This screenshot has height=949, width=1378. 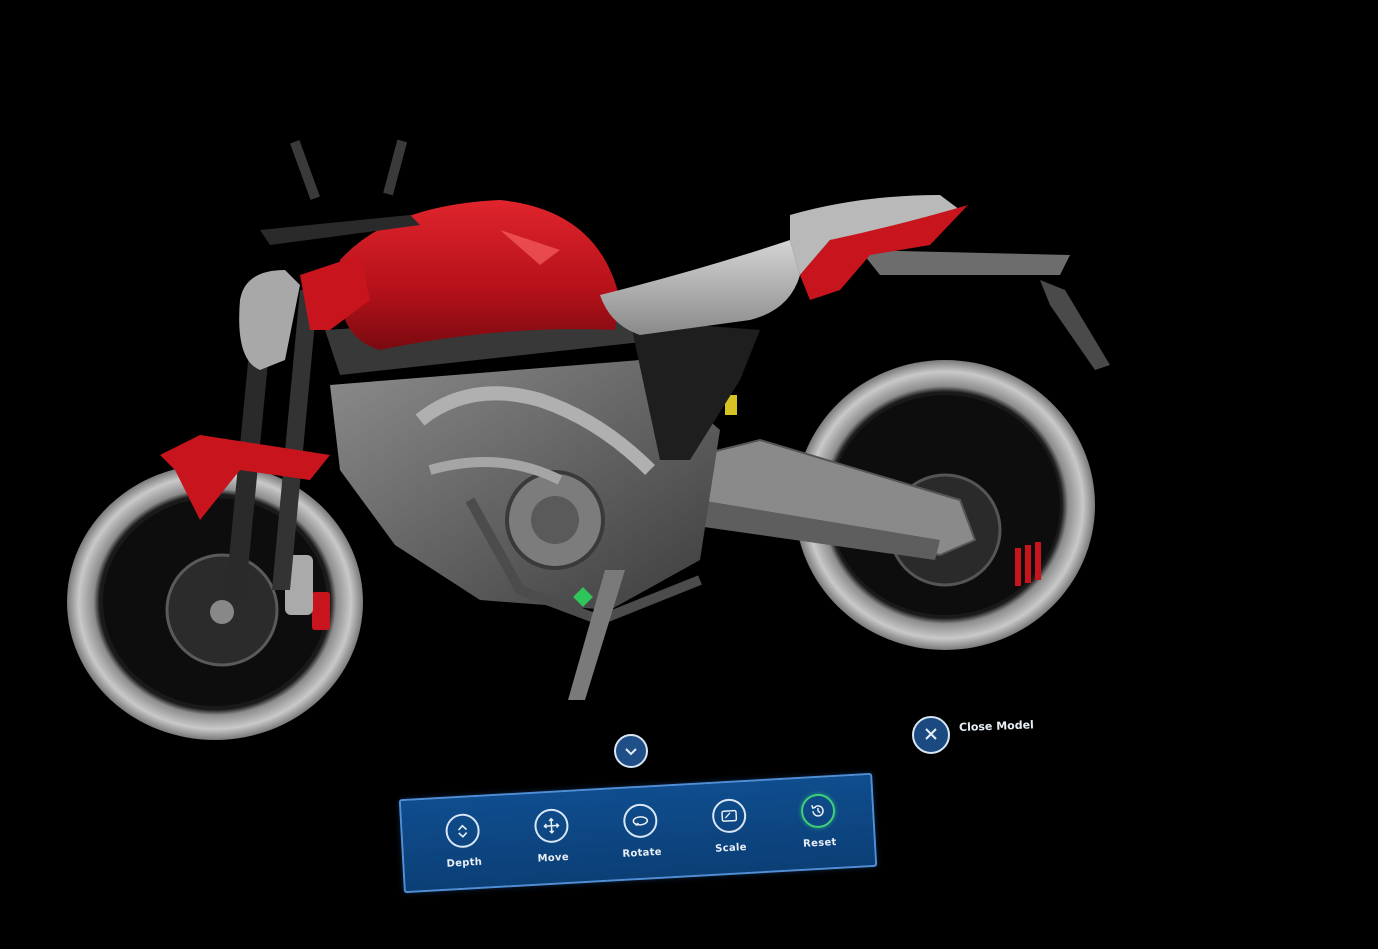 I want to click on depth-button: Depth, so click(x=463, y=841).